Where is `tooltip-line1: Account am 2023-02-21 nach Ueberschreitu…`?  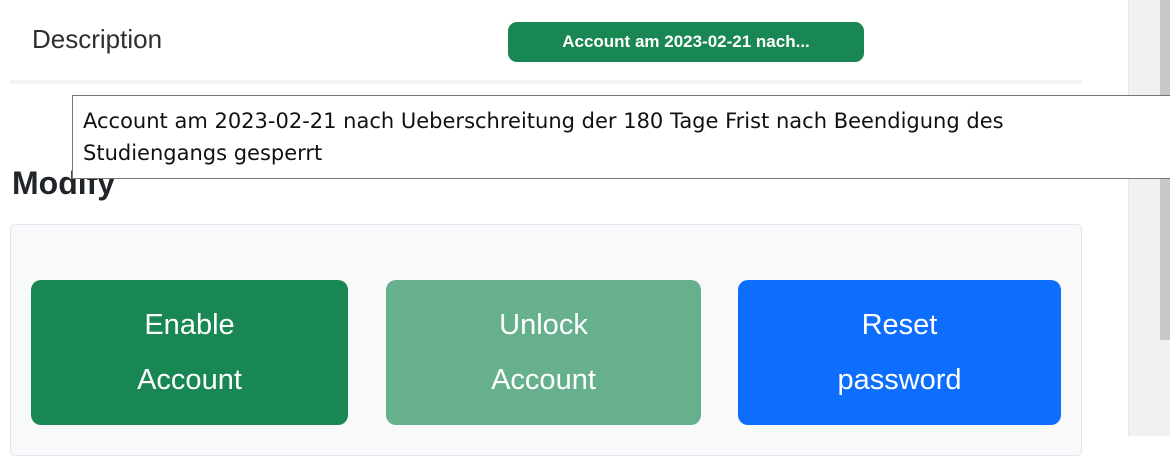
tooltip-line1: Account am 2023-02-21 nach Ueberschreitu… is located at coordinates (543, 121).